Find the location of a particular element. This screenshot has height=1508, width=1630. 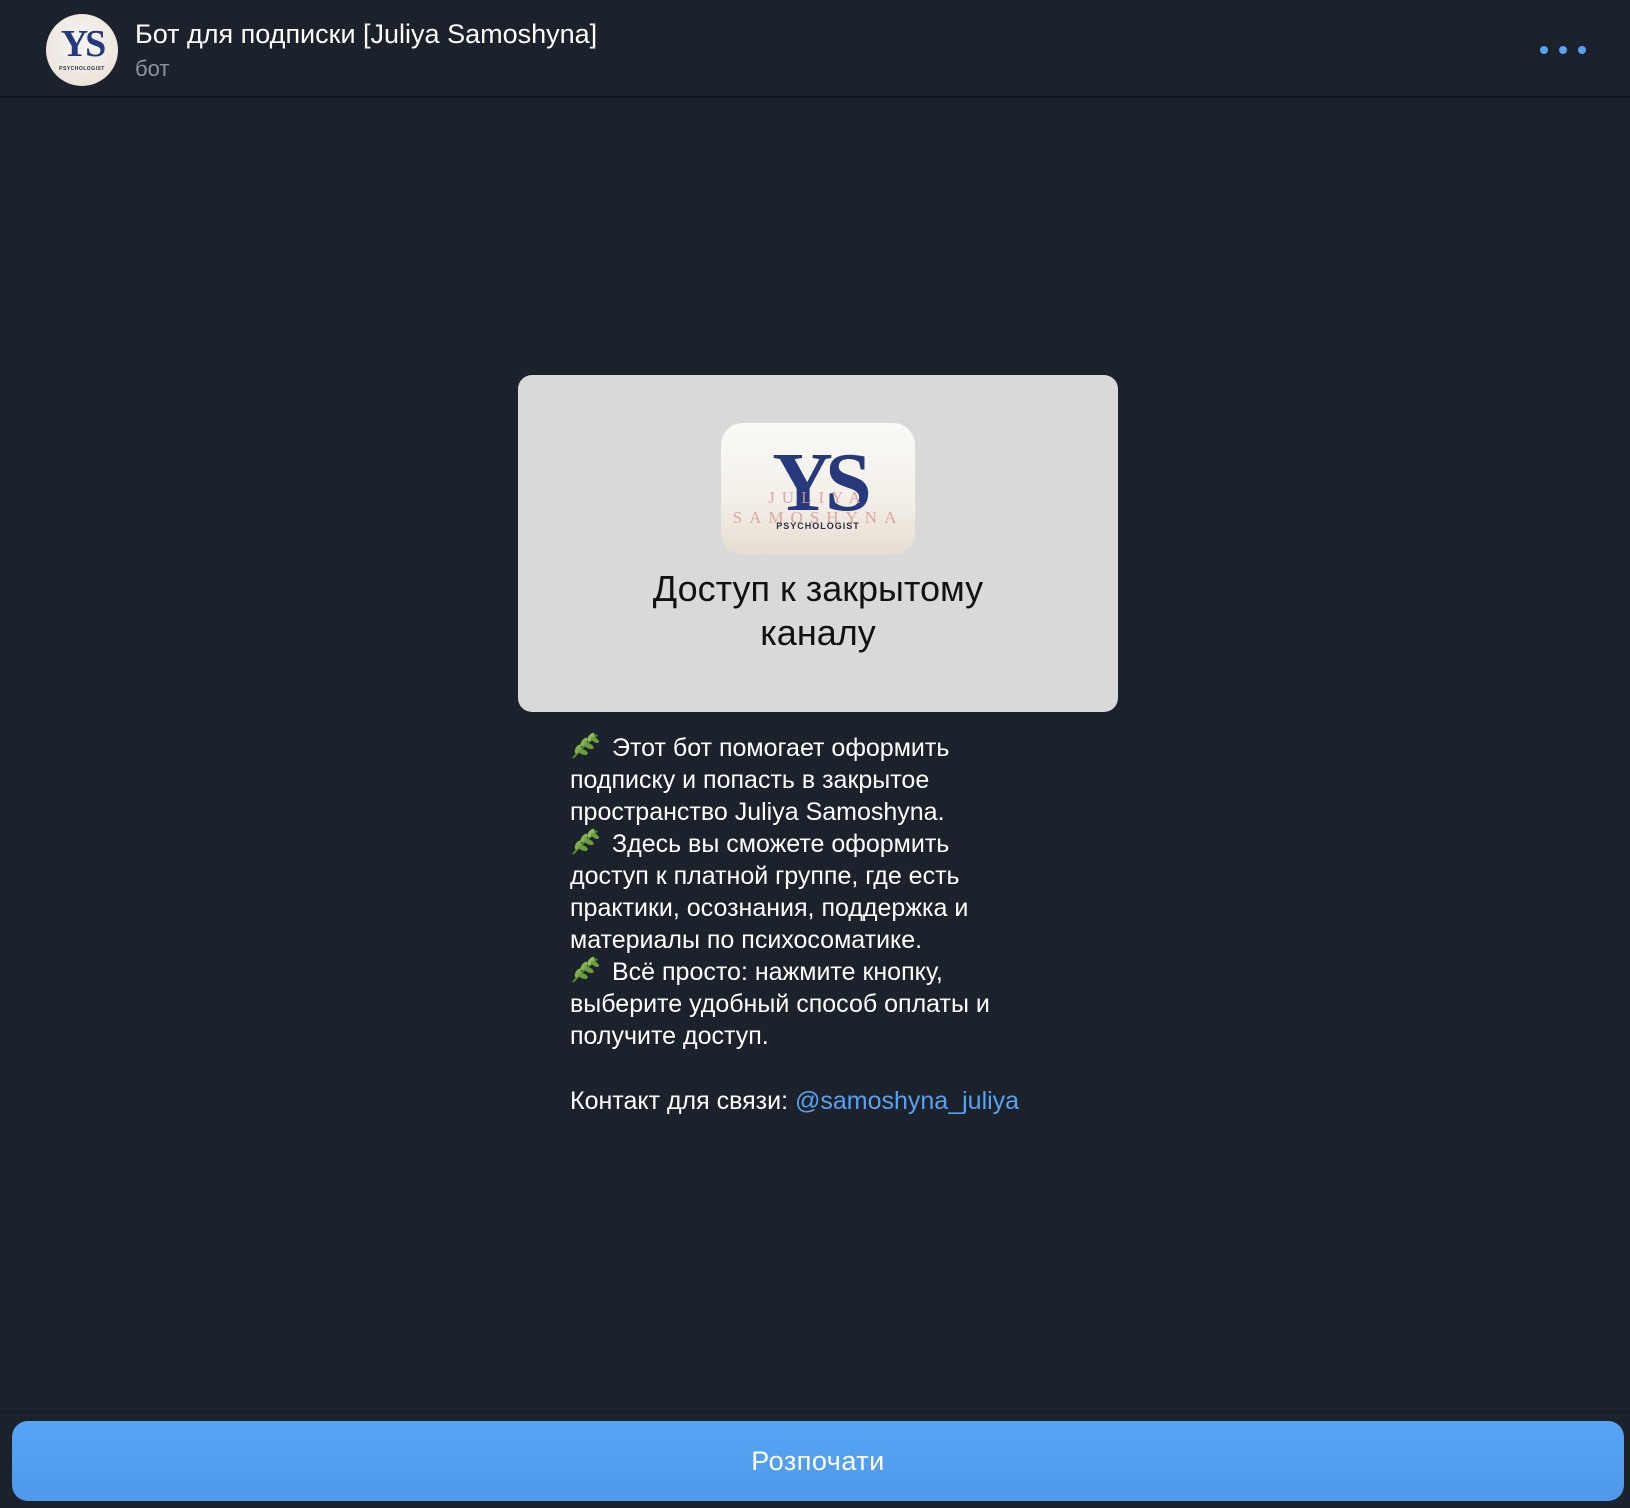

more-horizontal-icon is located at coordinates (1544, 50).